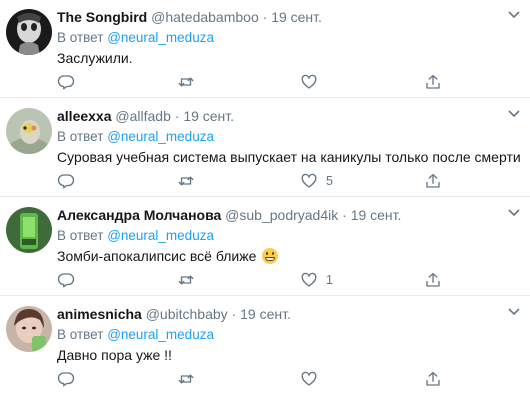 This screenshot has height=400, width=530. I want to click on tweet-text-content: Зомби-апокалипсис всё ближе, so click(157, 256).